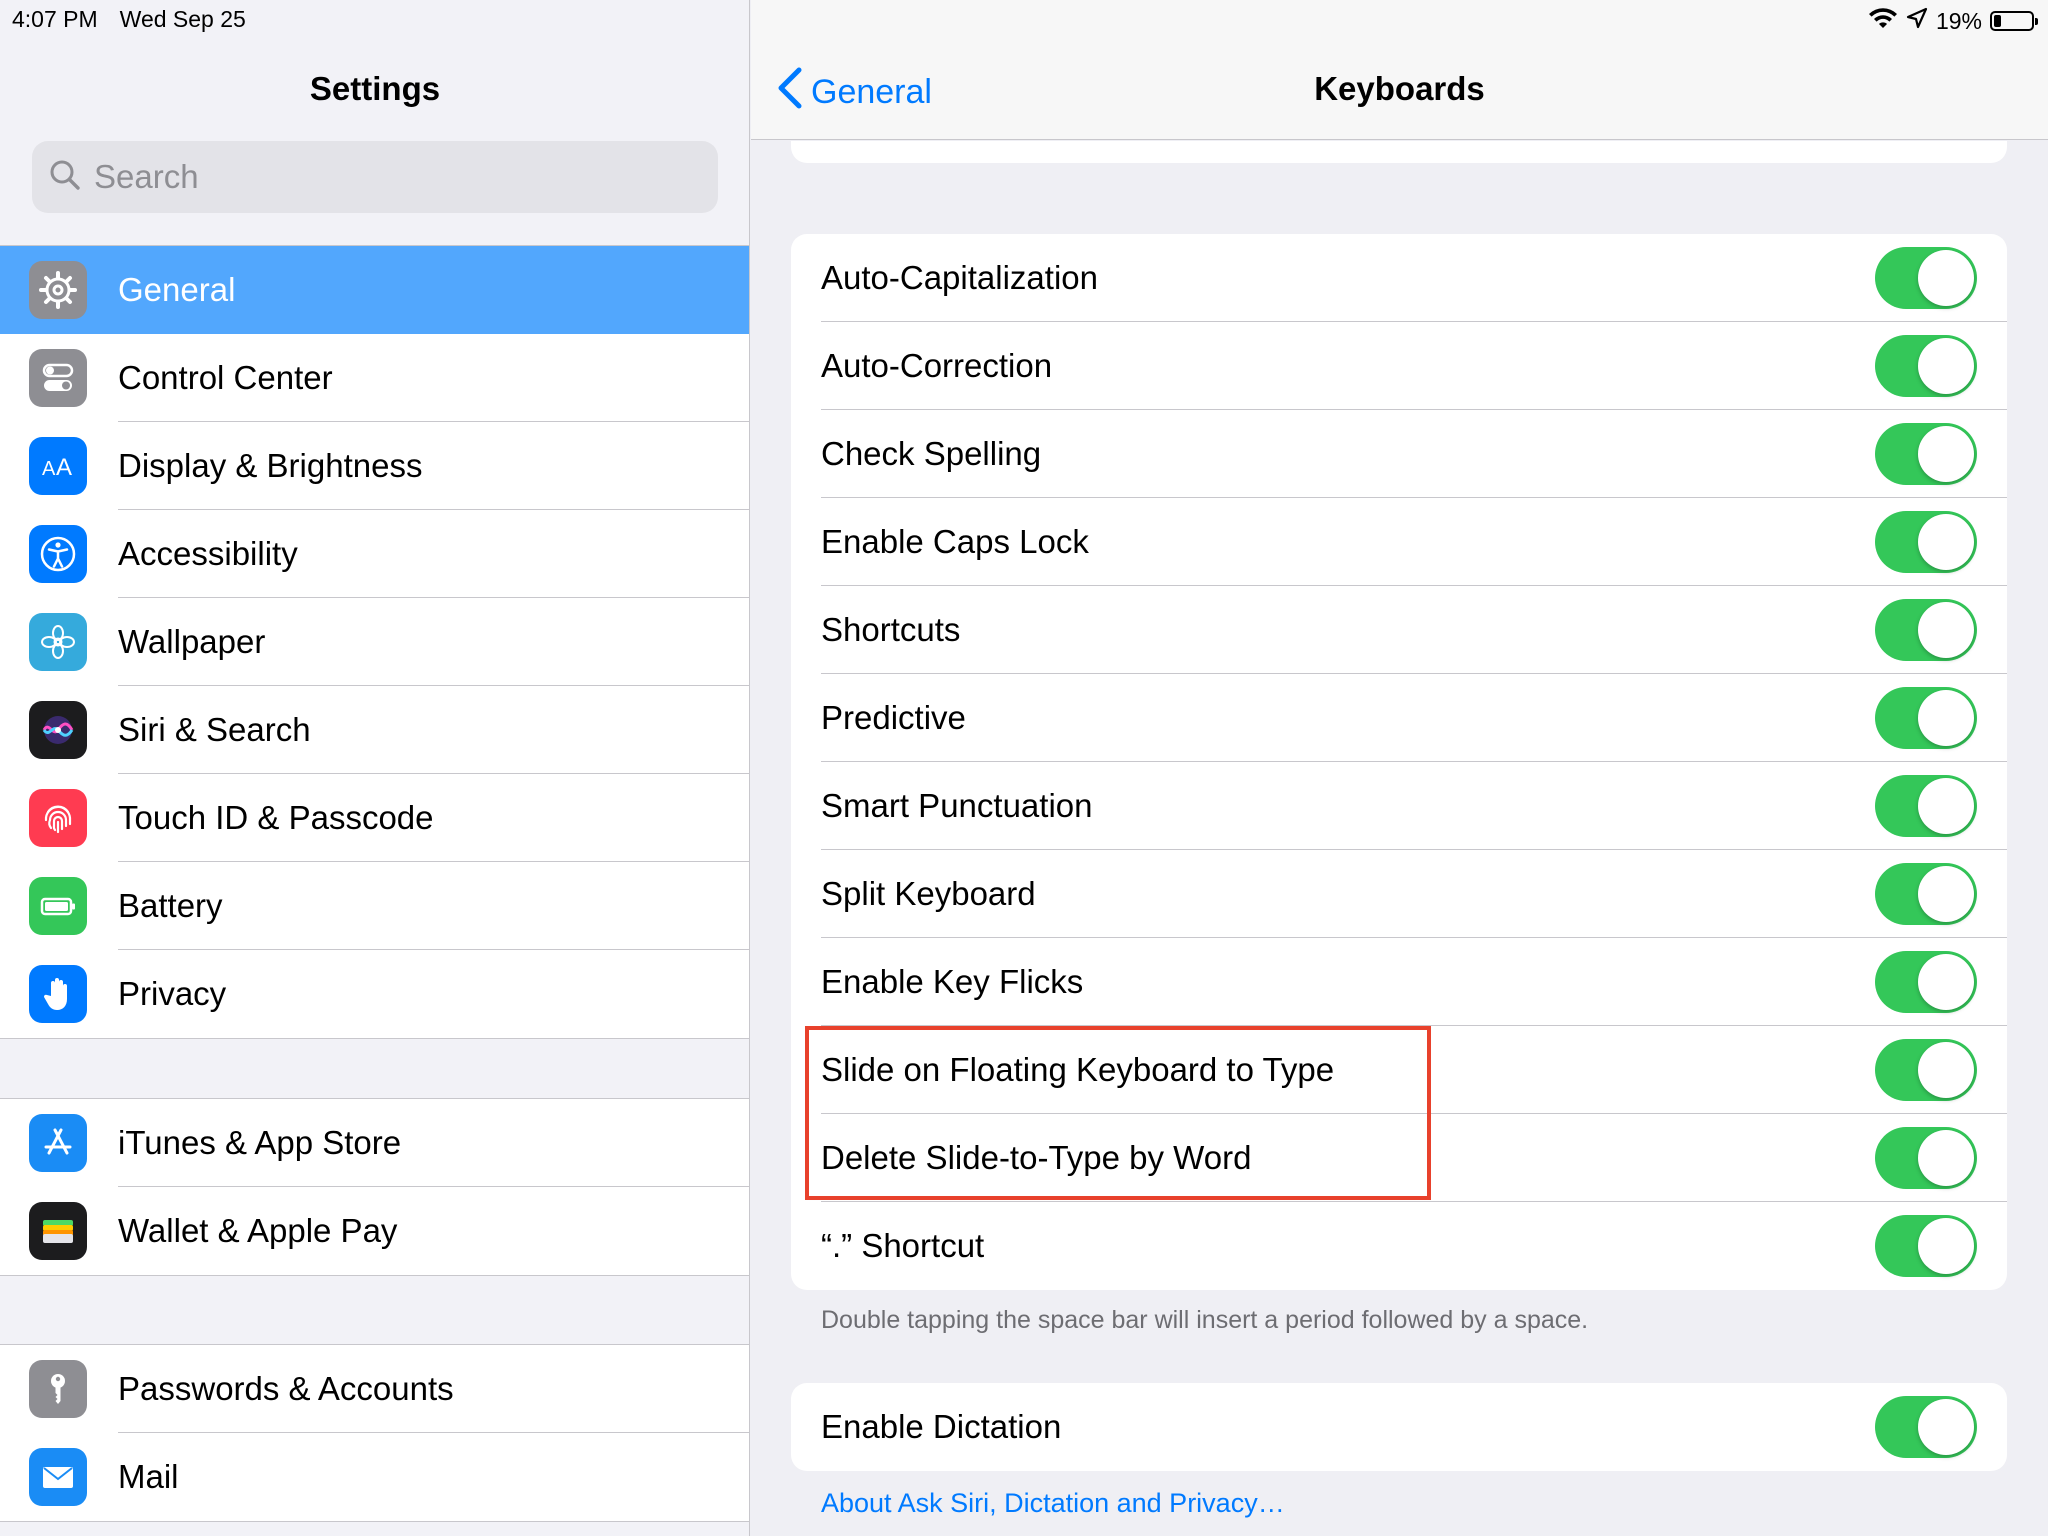  What do you see at coordinates (58, 1389) in the screenshot?
I see `key-icon` at bounding box center [58, 1389].